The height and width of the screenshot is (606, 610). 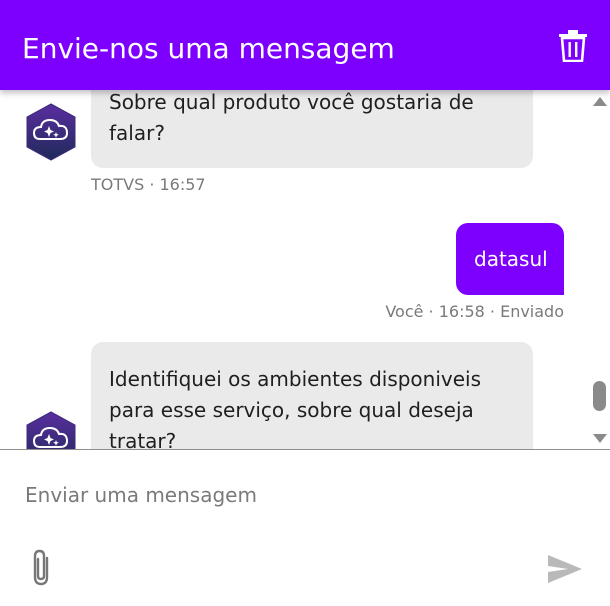 I want to click on user-message-bubble: datasul, so click(x=510, y=259).